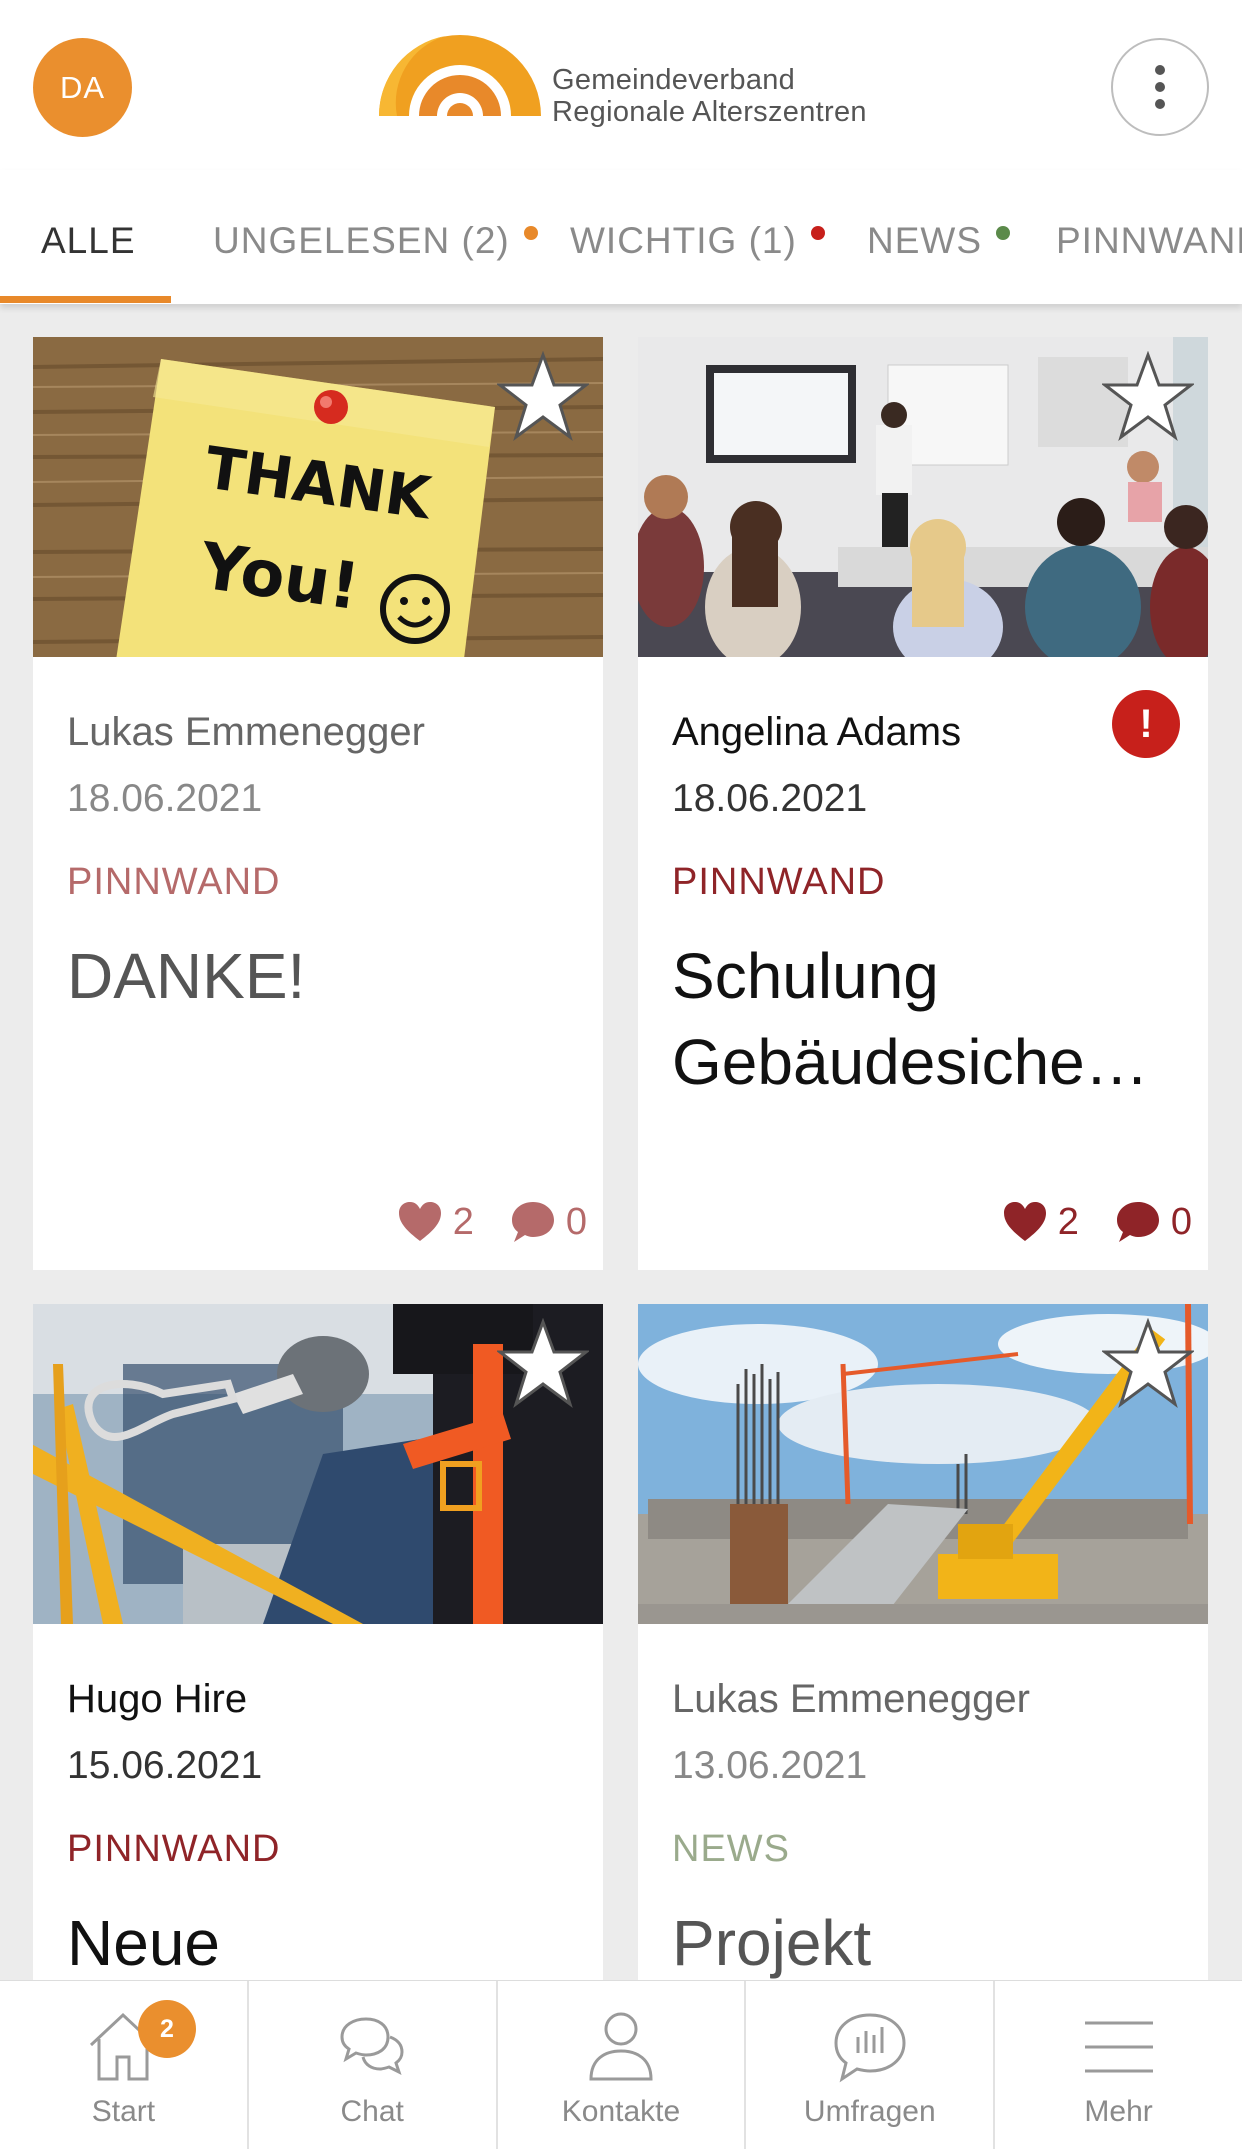 Image resolution: width=1242 pixels, height=2149 pixels. Describe the element at coordinates (621, 2111) in the screenshot. I see `nav-label: Kontakte` at that location.